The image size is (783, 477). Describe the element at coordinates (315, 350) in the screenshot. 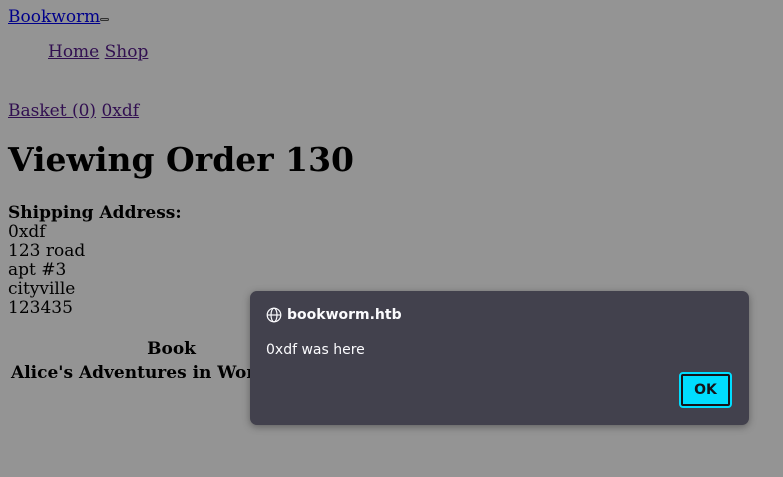

I see `dialog-message: 0xdf was here` at that location.